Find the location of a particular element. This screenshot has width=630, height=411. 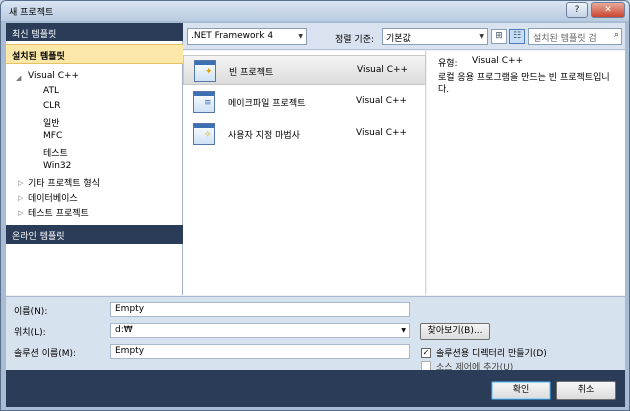

template-item-makefile-project: ≡ 메이크파일 프로젝트 Visual C++ is located at coordinates (304, 102).